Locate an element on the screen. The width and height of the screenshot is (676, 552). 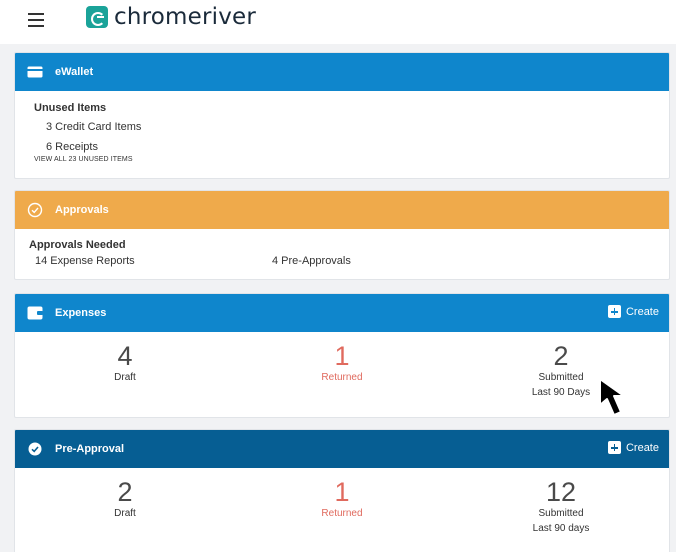
pre-approval-header: Pre-Approval Create is located at coordinates (342, 449).